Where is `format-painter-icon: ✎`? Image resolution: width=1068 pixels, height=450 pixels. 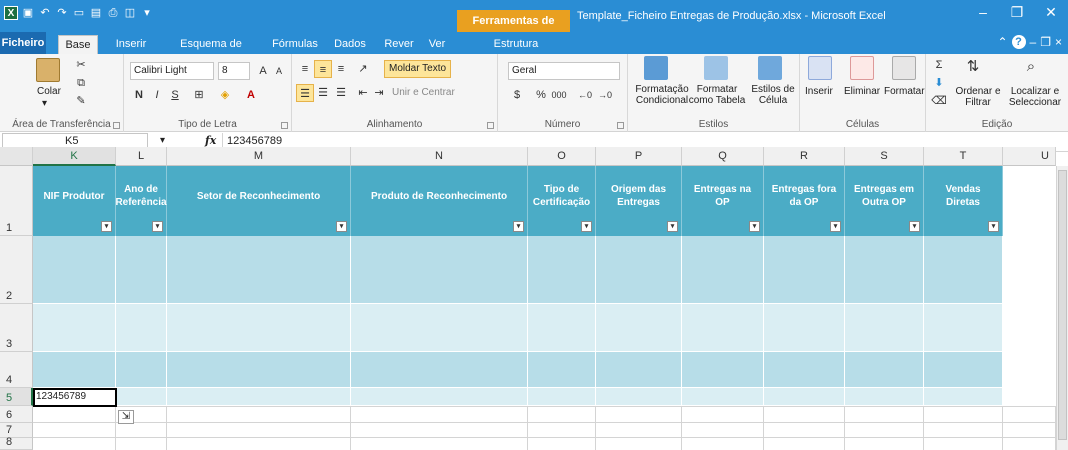 format-painter-icon: ✎ is located at coordinates (81, 101).